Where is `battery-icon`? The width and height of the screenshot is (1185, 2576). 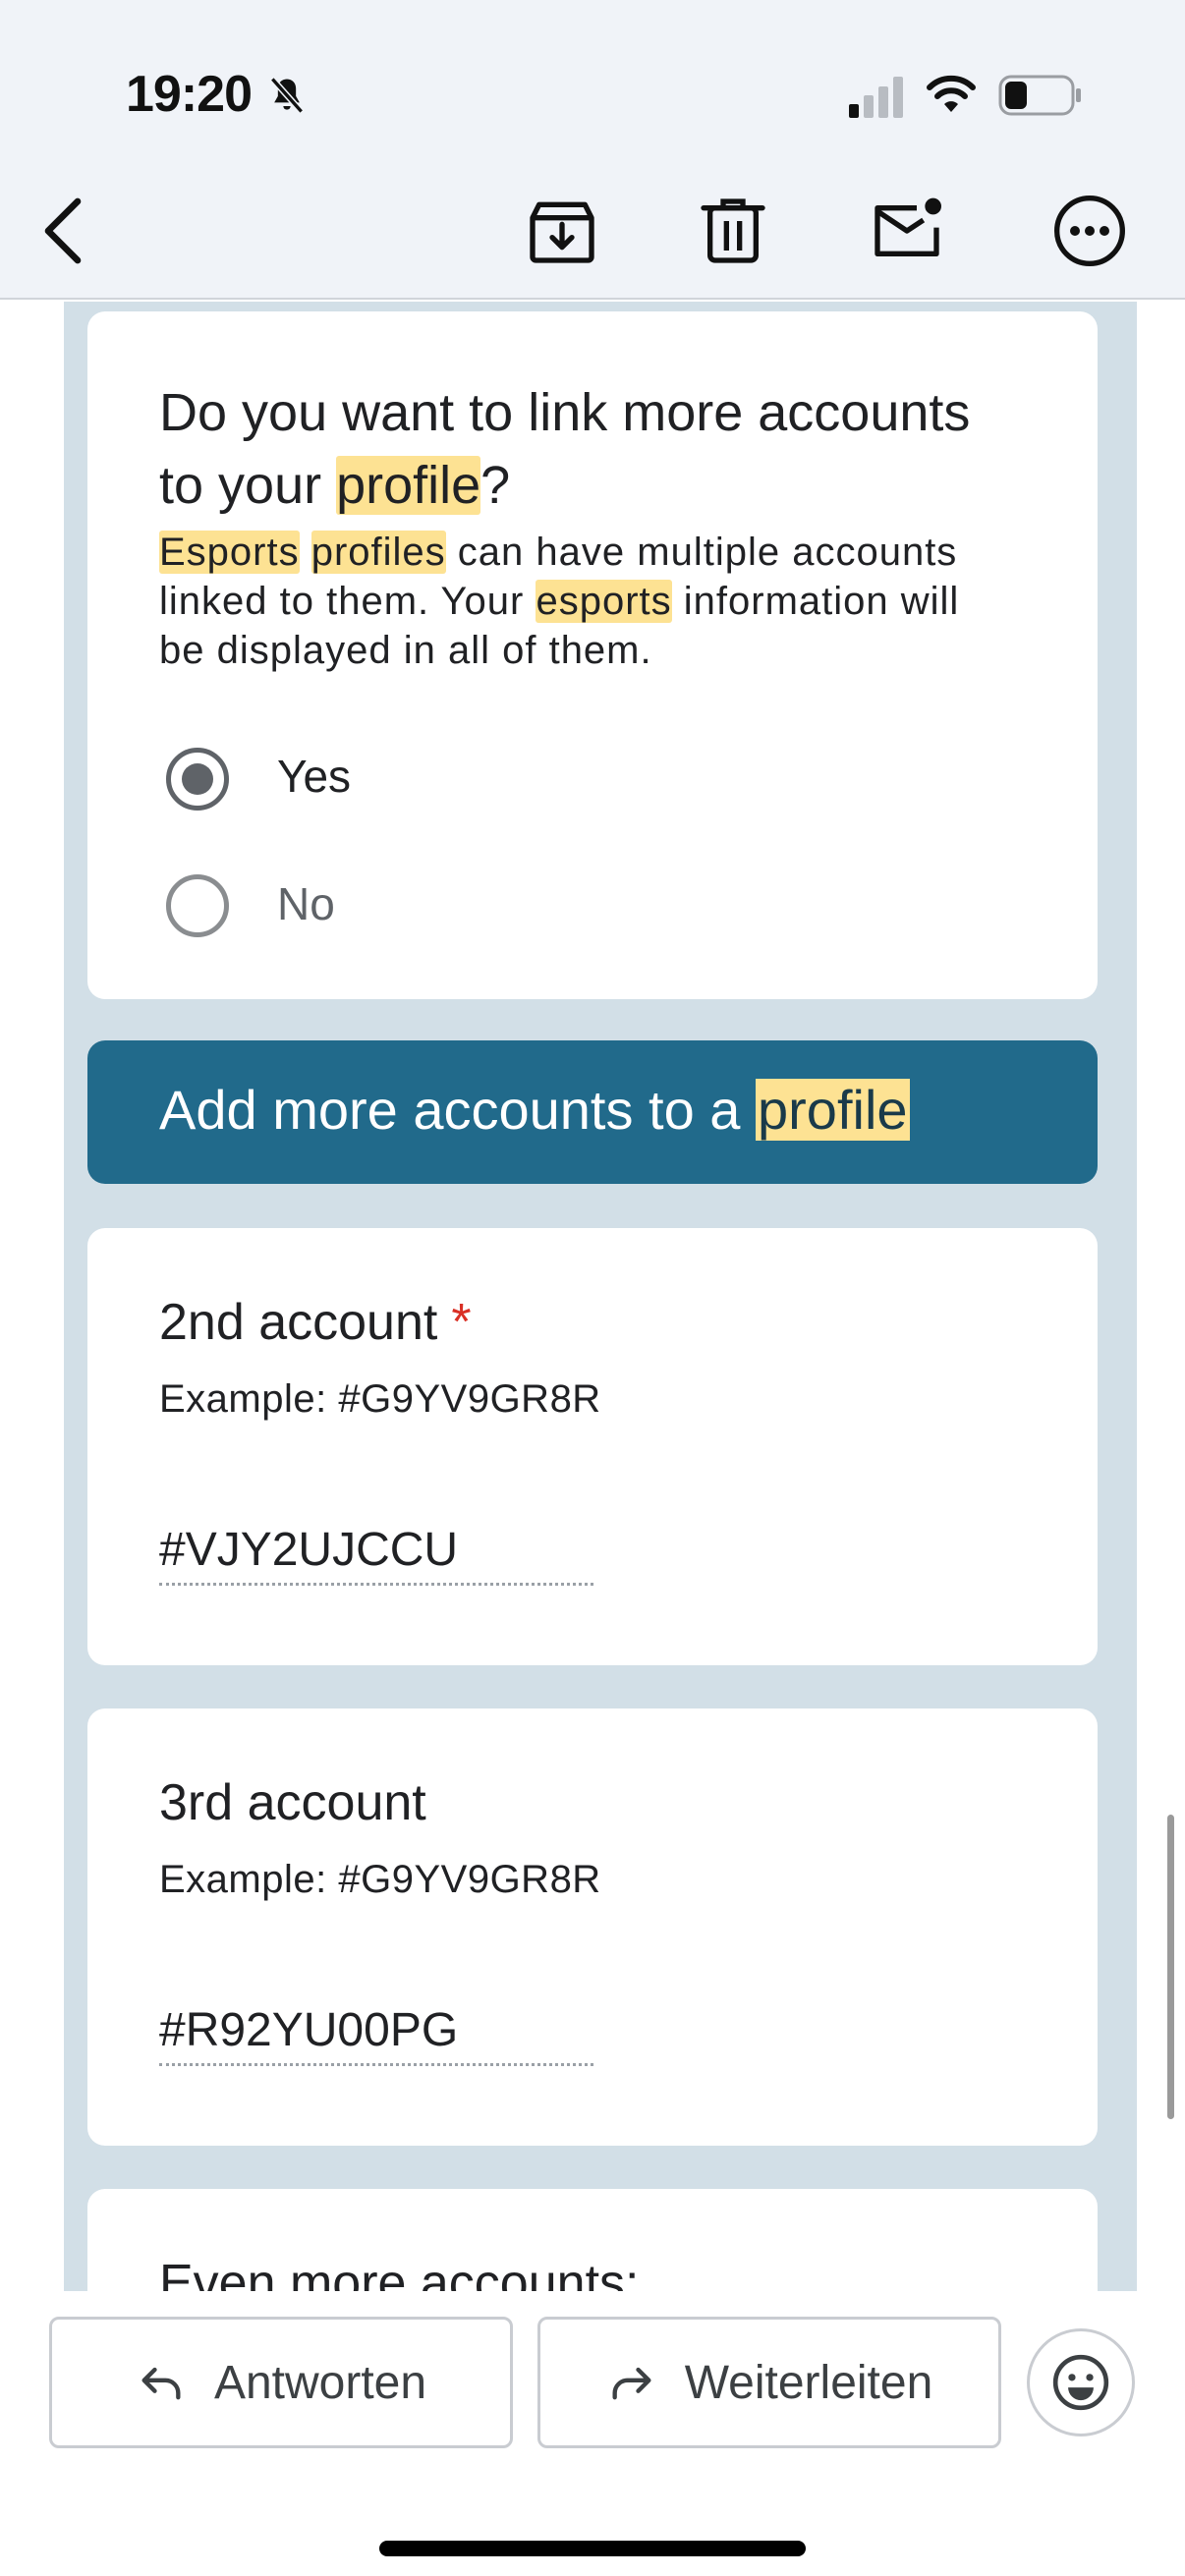 battery-icon is located at coordinates (1040, 95).